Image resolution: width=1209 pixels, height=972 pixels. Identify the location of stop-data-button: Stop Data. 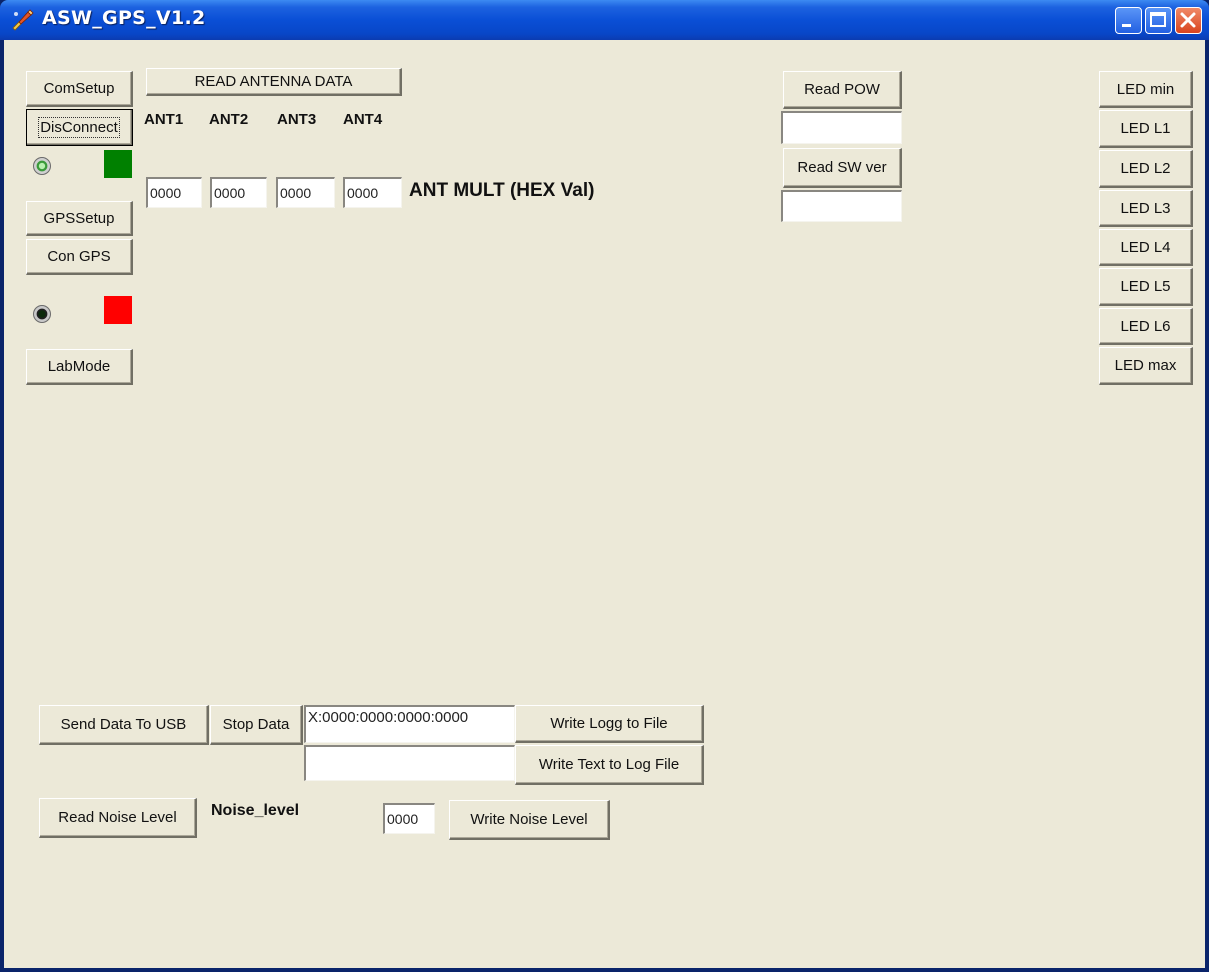
(256, 725).